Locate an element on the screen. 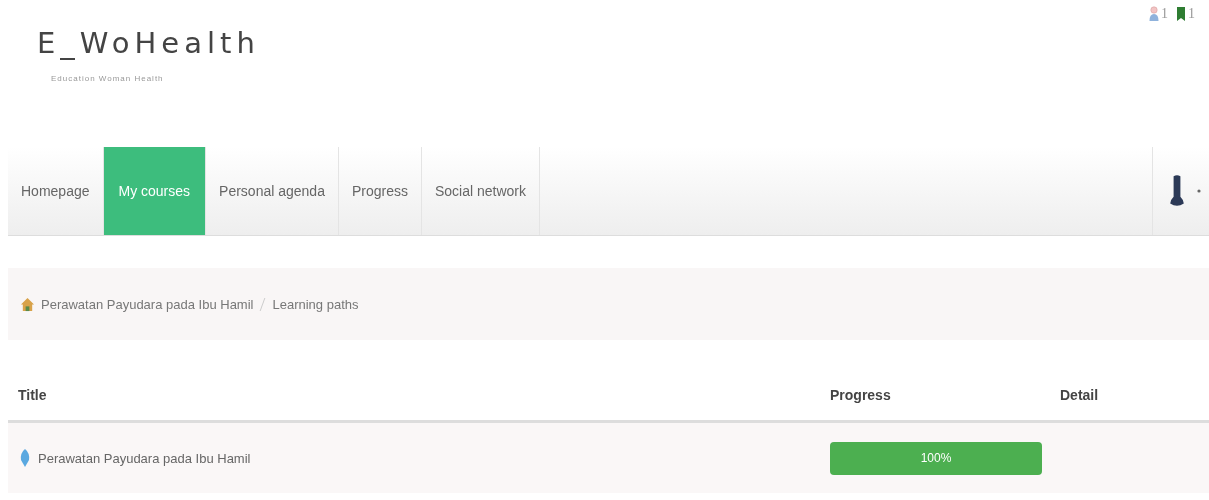  logo-subtitle: Education Woman Health is located at coordinates (108, 78).